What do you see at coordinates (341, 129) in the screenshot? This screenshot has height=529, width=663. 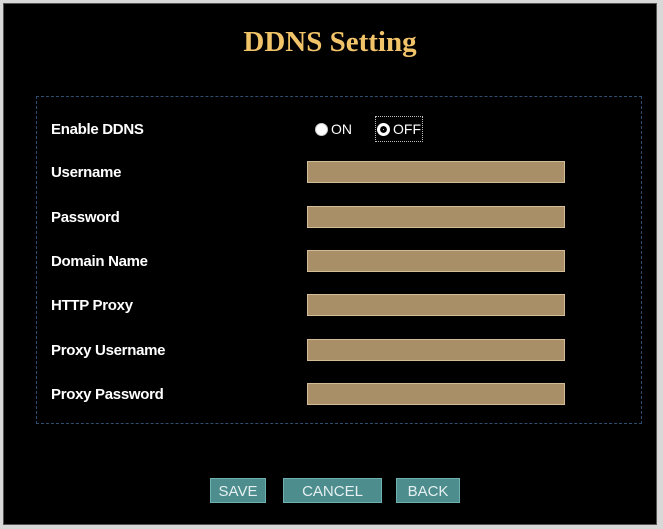 I see `radio-on-label: ON` at bounding box center [341, 129].